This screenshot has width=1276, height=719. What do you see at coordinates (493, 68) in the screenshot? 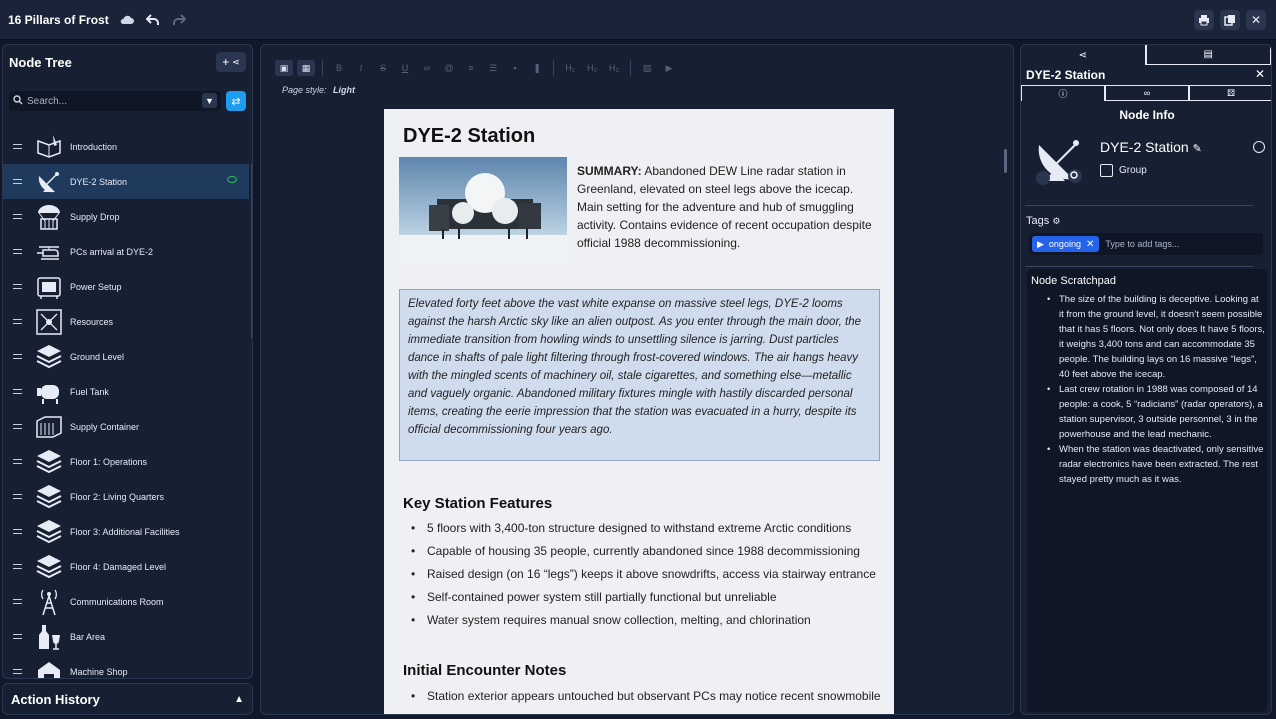
I see `numbered-list-icon: ☰` at bounding box center [493, 68].